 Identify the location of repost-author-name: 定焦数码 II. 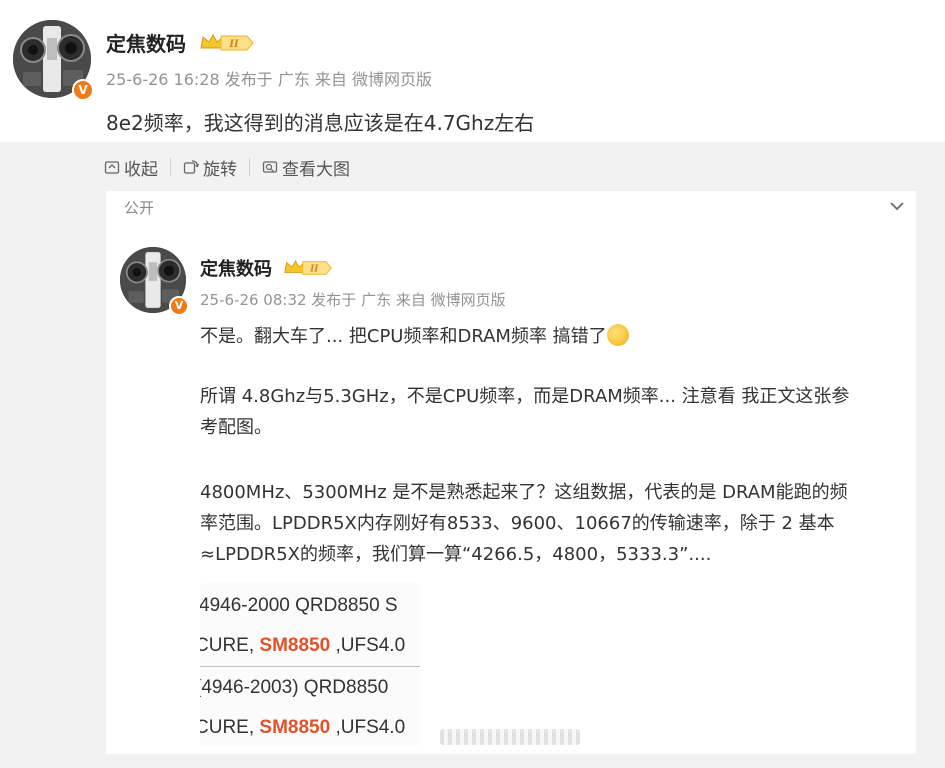
(266, 269).